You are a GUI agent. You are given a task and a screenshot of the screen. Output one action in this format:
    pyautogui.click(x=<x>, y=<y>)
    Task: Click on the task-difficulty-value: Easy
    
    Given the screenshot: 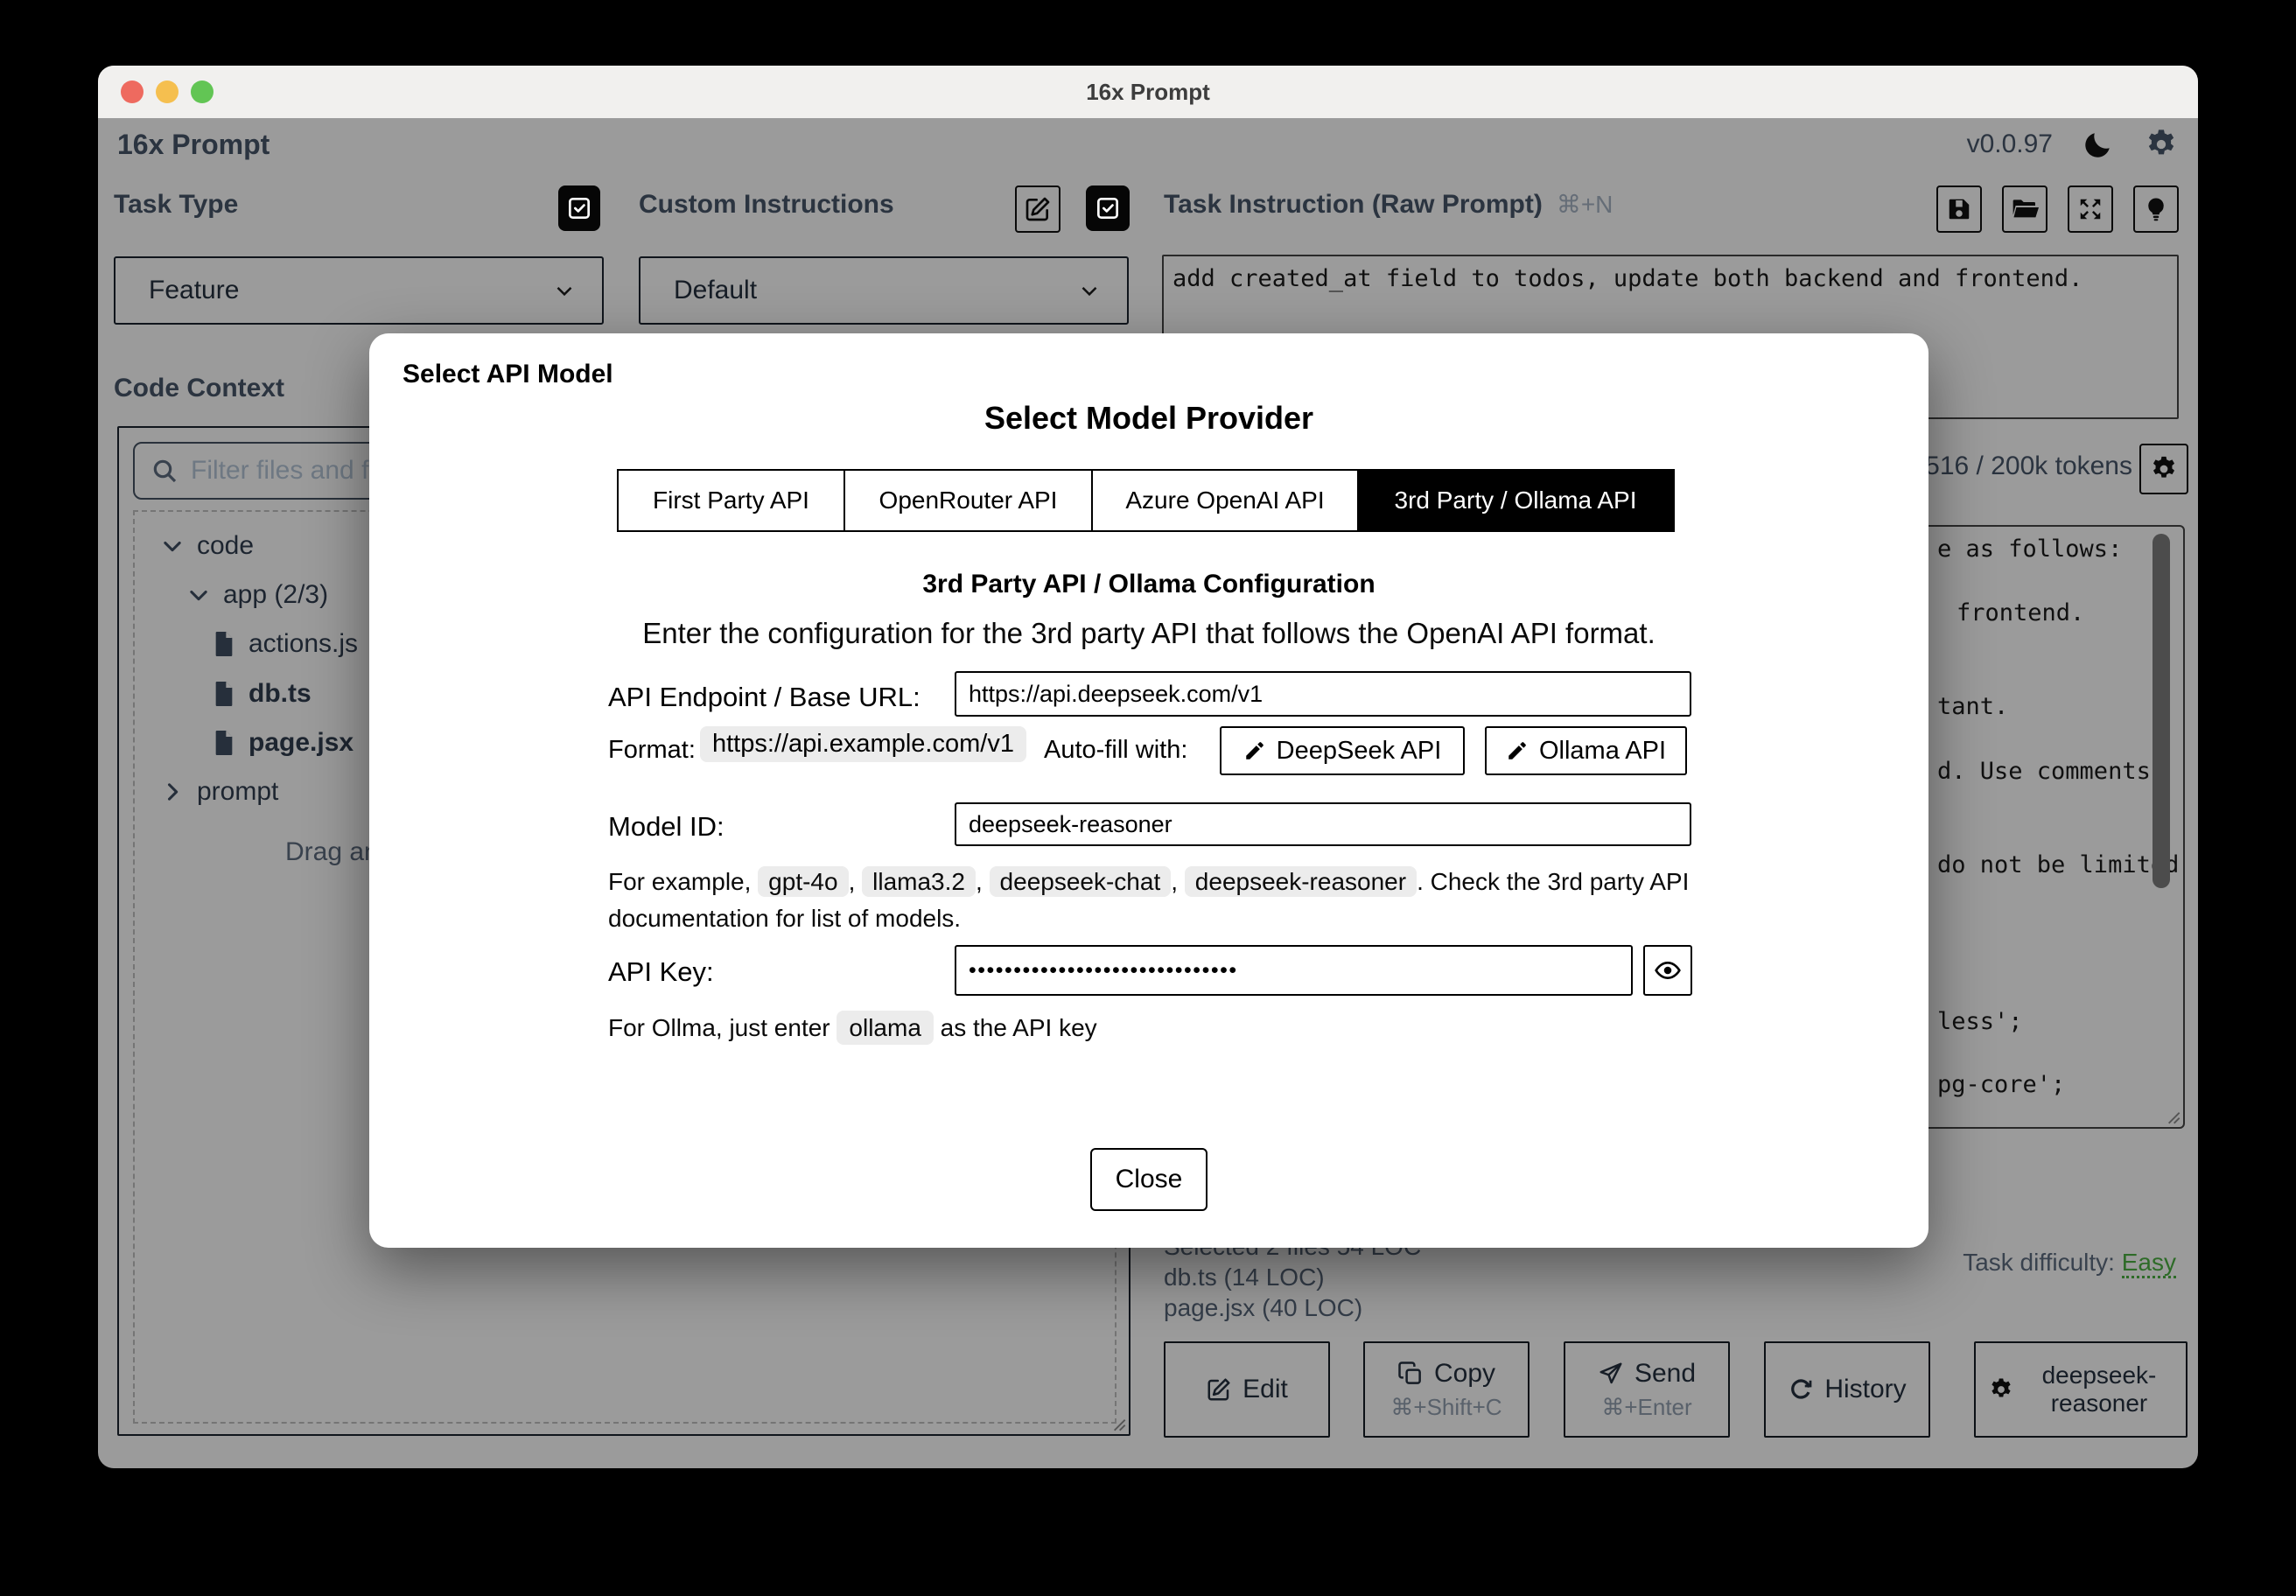 What is the action you would take?
    pyautogui.click(x=2148, y=1263)
    